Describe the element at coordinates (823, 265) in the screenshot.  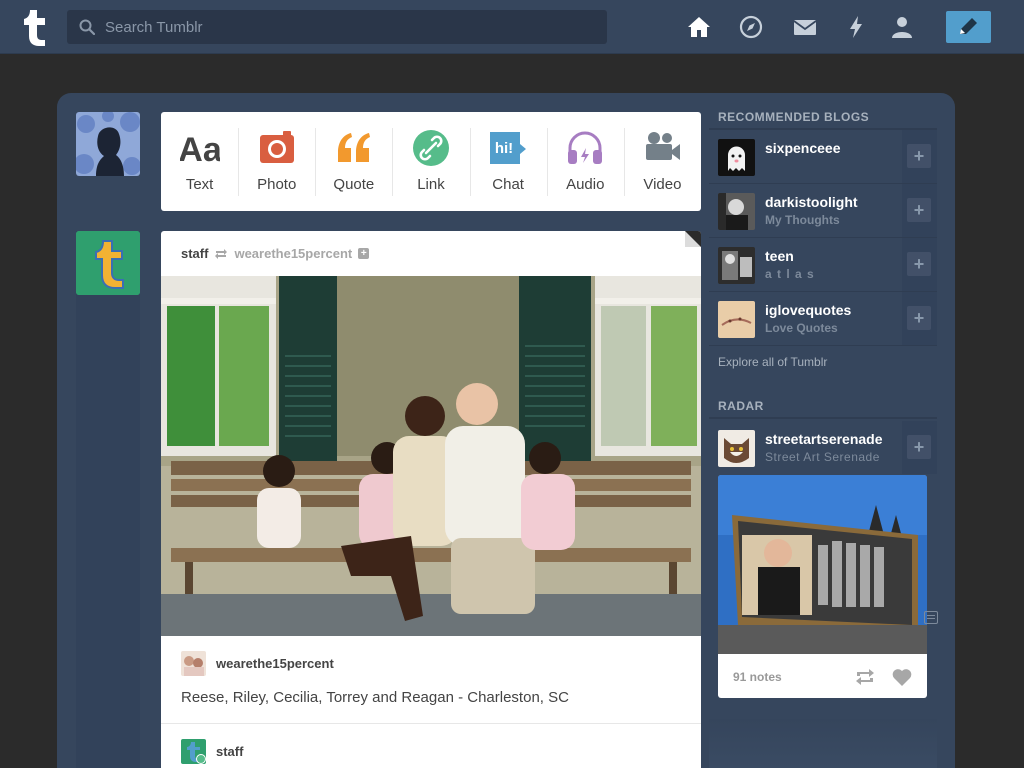
I see `recommended-blog-item: teen a t l a s +` at that location.